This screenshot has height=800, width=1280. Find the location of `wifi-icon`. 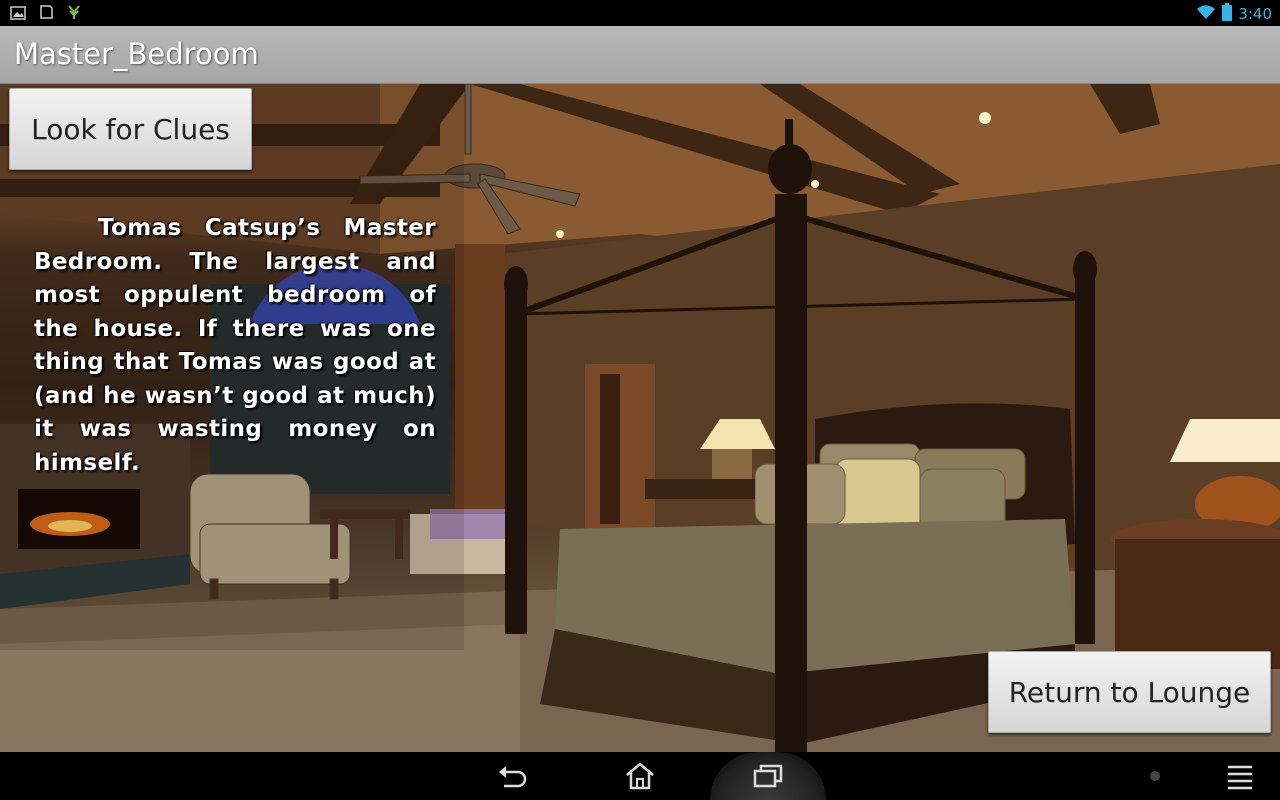

wifi-icon is located at coordinates (1206, 14).